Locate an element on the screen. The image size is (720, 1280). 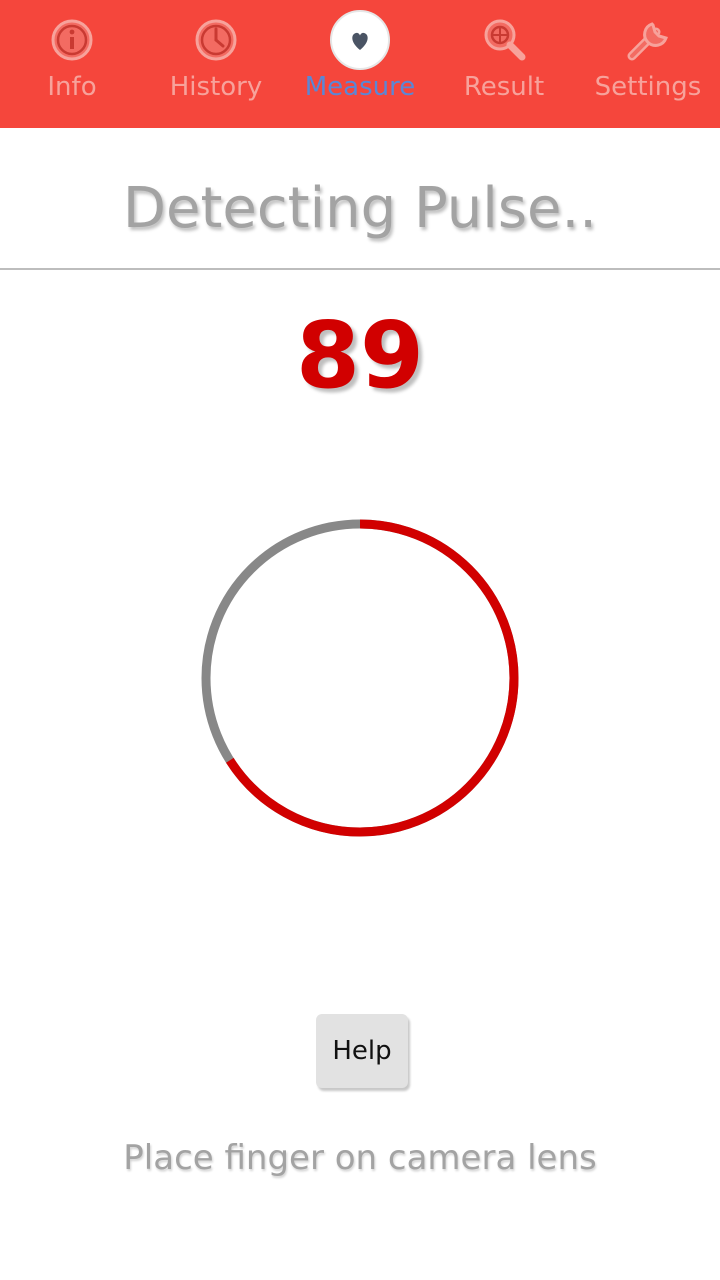
tab-history: History is located at coordinates (216, 64).